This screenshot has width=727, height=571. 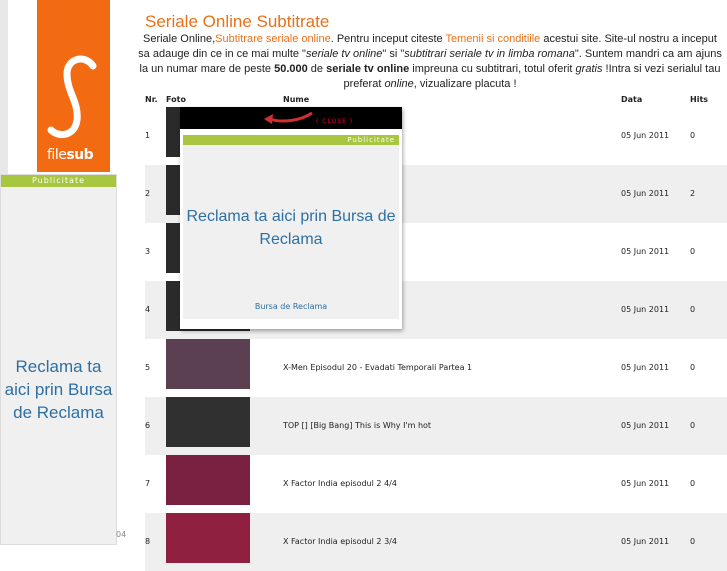 What do you see at coordinates (699, 99) in the screenshot?
I see `header-hits: Hits` at bounding box center [699, 99].